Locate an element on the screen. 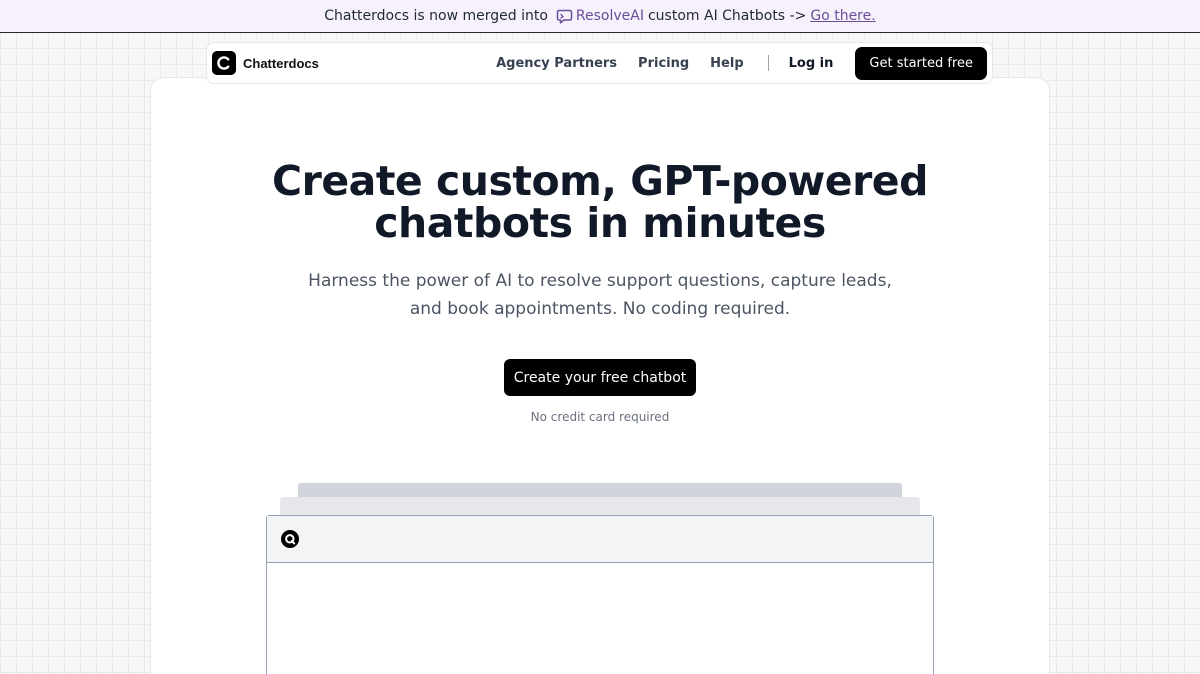  preview-header is located at coordinates (600, 539).